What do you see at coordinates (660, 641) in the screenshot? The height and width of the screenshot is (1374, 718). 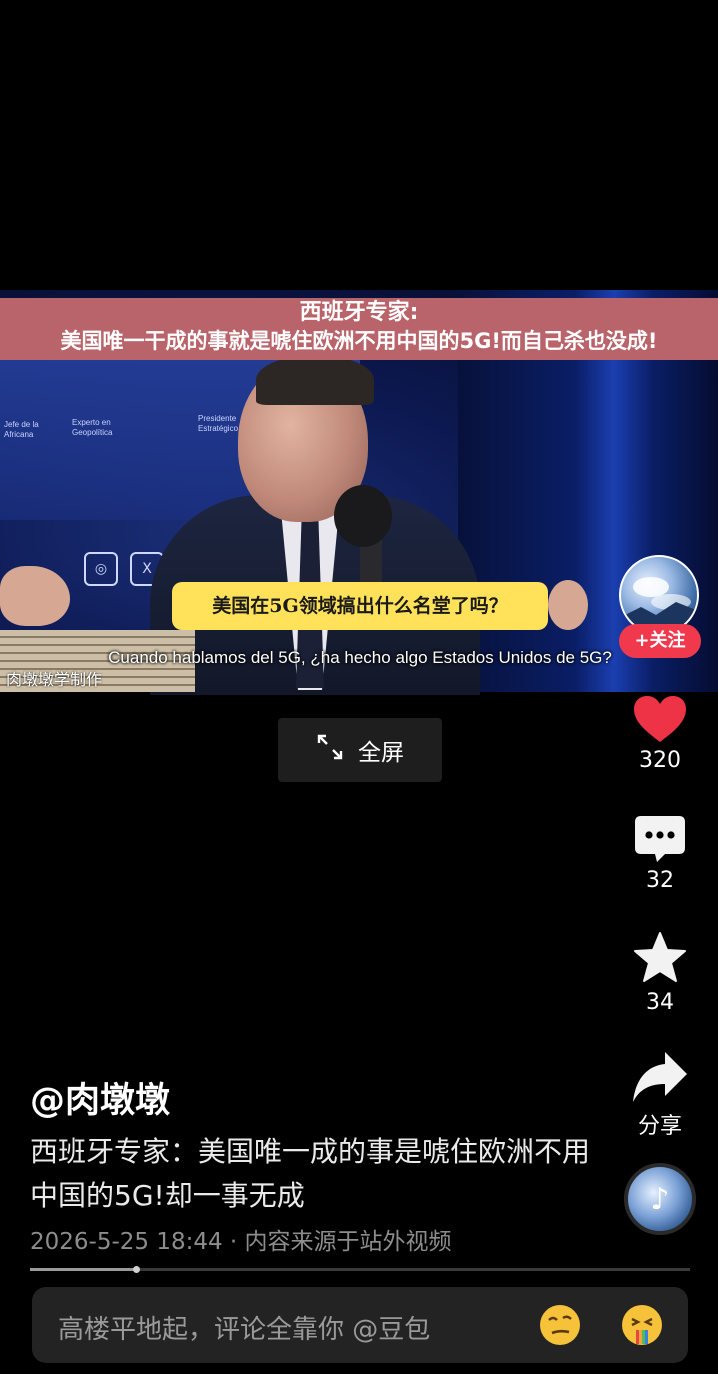 I see `follow-button: +关注` at bounding box center [660, 641].